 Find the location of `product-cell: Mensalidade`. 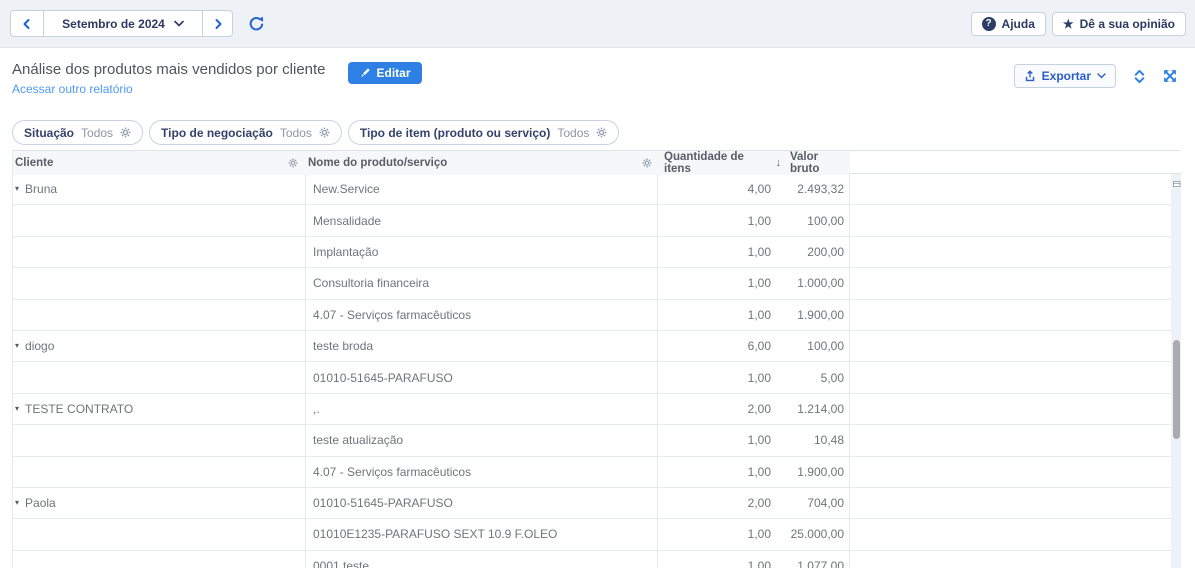

product-cell: Mensalidade is located at coordinates (482, 220).